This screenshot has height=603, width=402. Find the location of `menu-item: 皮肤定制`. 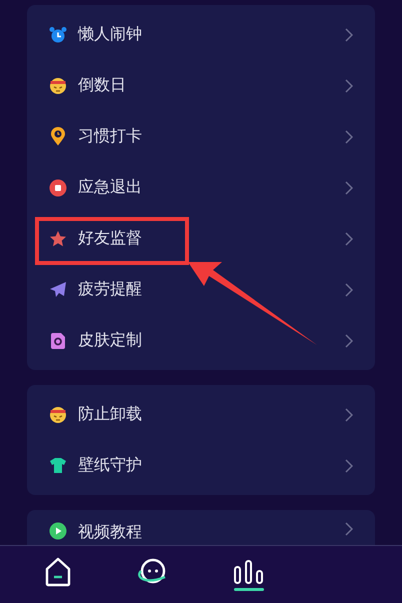

menu-item: 皮肤定制 is located at coordinates (211, 340).